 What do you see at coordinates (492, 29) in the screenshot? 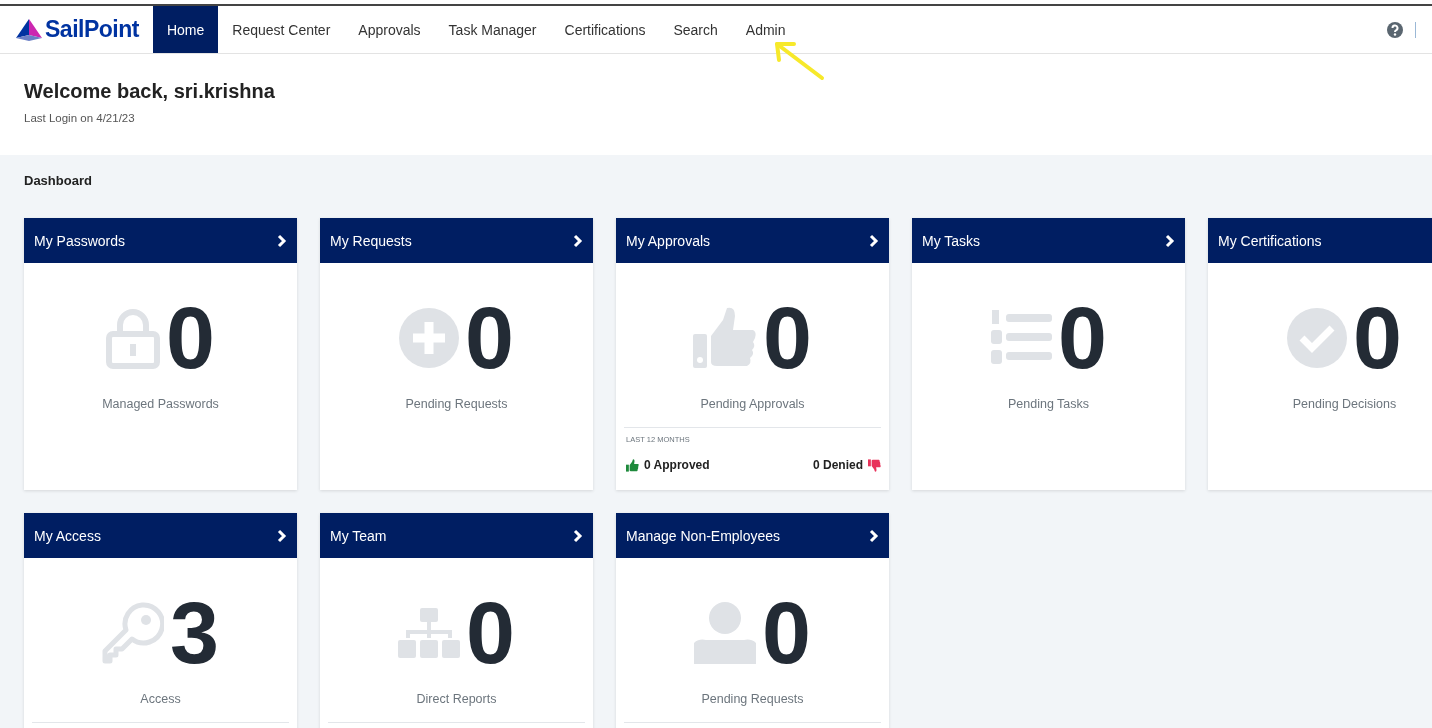
I see `nav-tab: Task Manager` at bounding box center [492, 29].